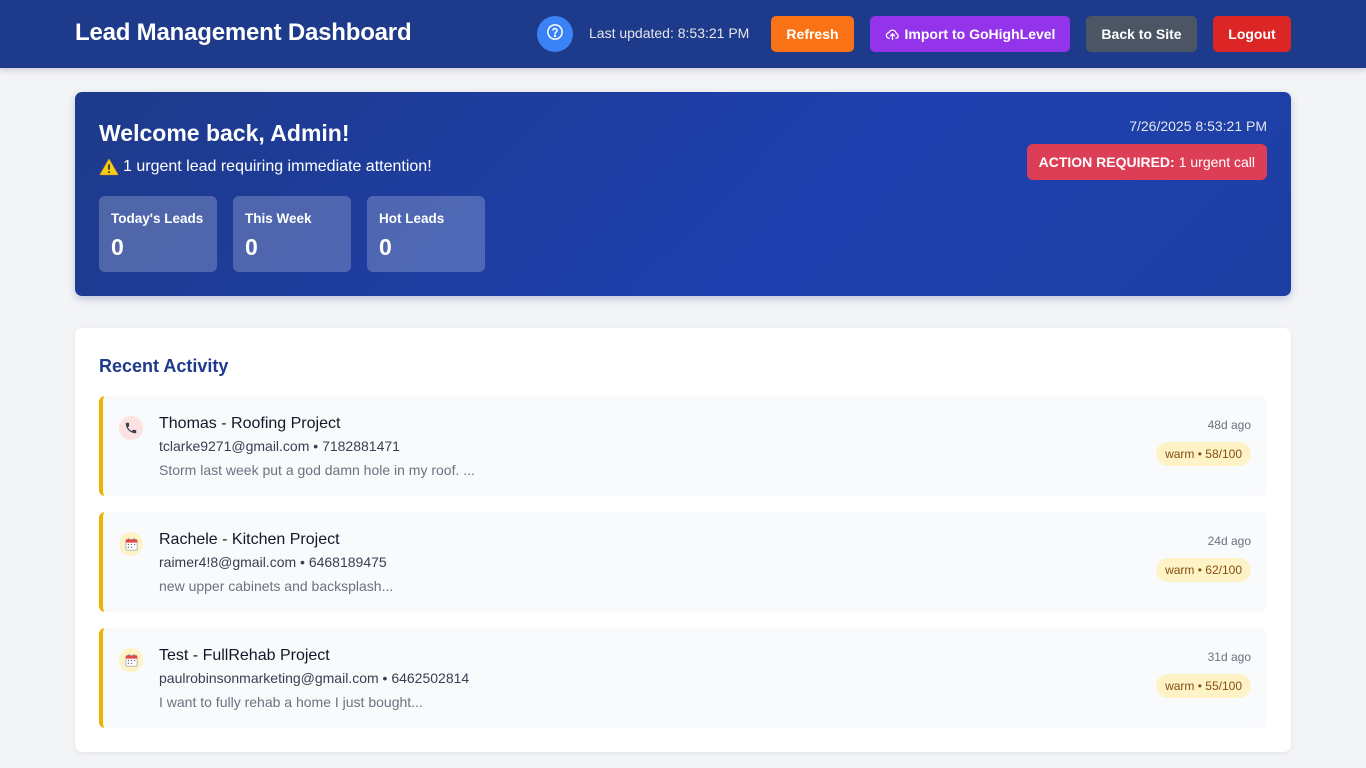 This screenshot has height=768, width=1366. What do you see at coordinates (426, 234) in the screenshot?
I see `stat-hot-leads: Hot Leads 0` at bounding box center [426, 234].